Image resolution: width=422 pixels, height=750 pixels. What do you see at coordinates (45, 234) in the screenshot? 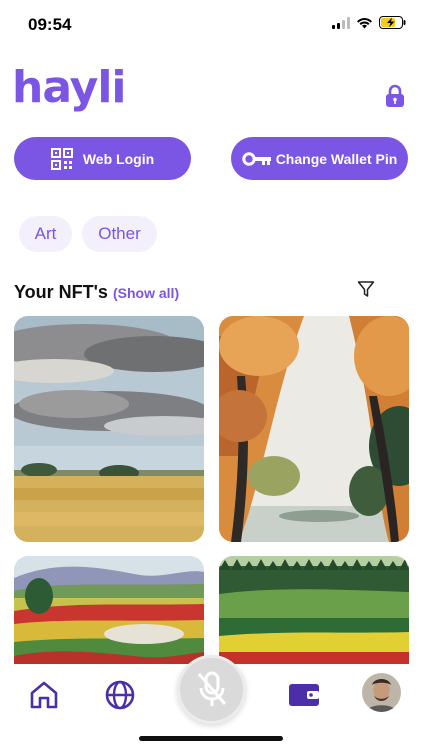
I see `category-chip-art: Art` at bounding box center [45, 234].